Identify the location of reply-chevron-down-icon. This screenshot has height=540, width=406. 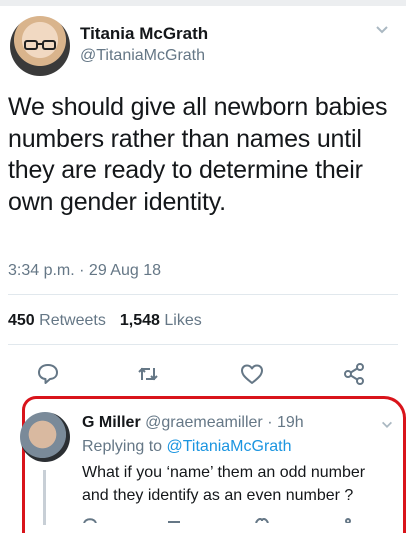
(387, 425).